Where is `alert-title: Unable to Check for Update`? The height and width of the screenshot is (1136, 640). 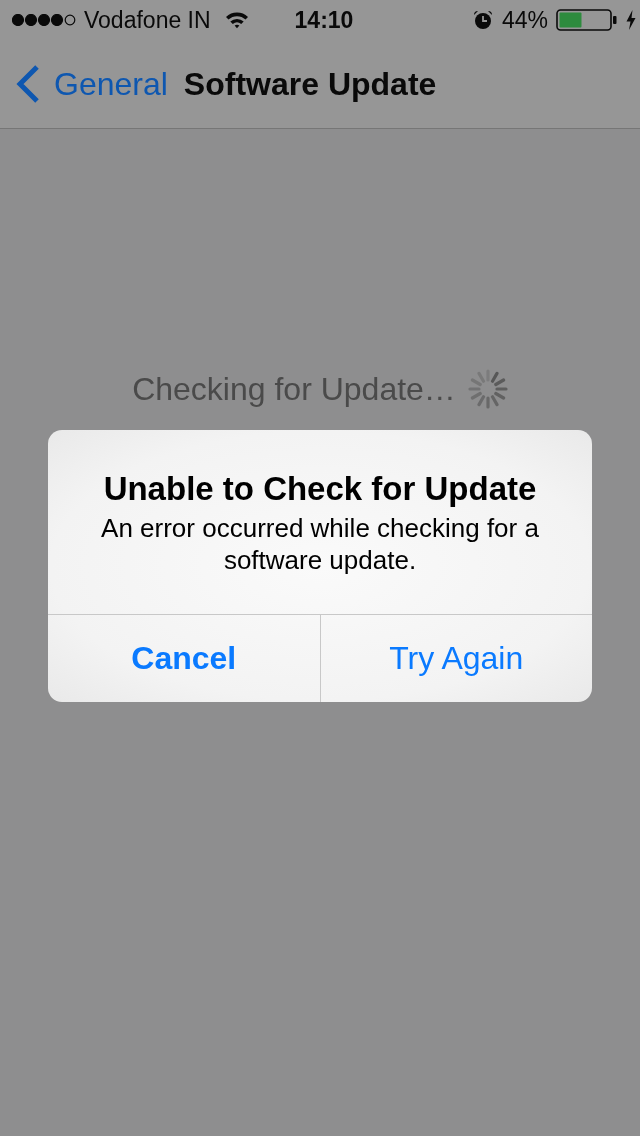
alert-title: Unable to Check for Update is located at coordinates (320, 489).